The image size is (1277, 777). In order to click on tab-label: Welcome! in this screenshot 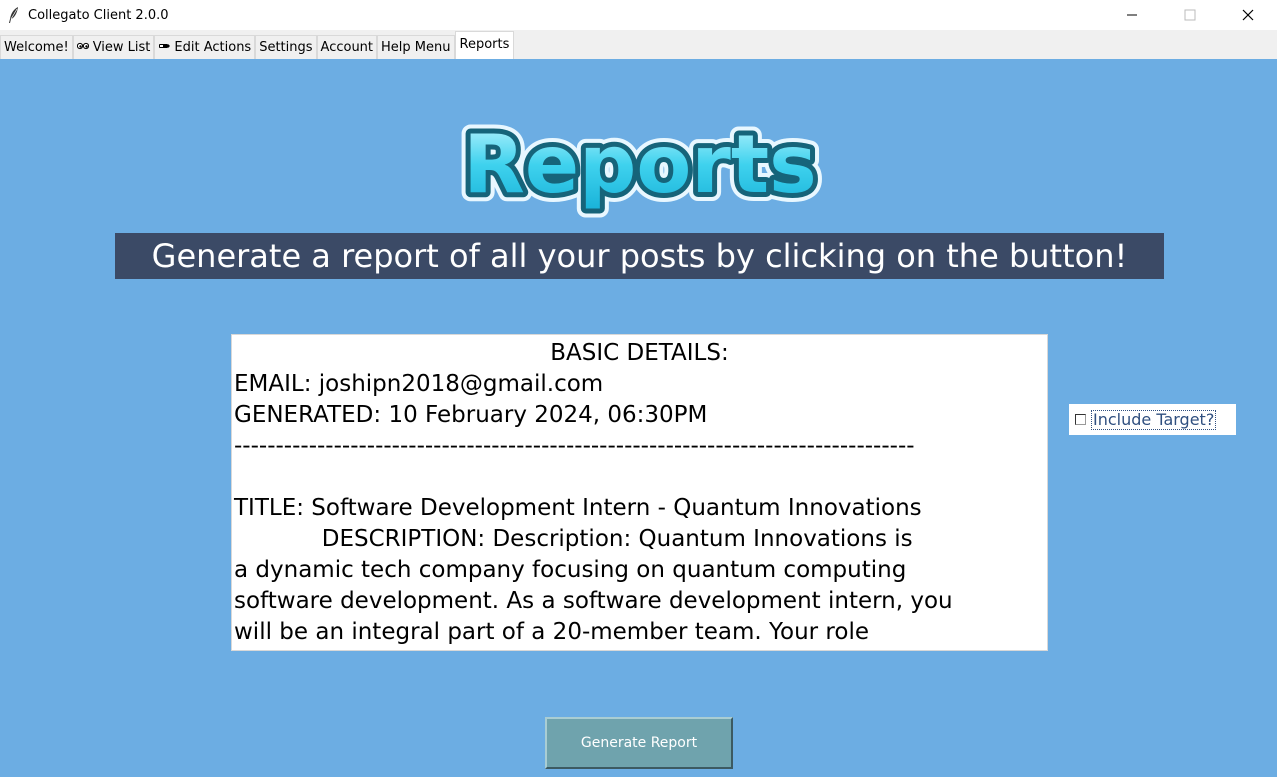, I will do `click(36, 47)`.